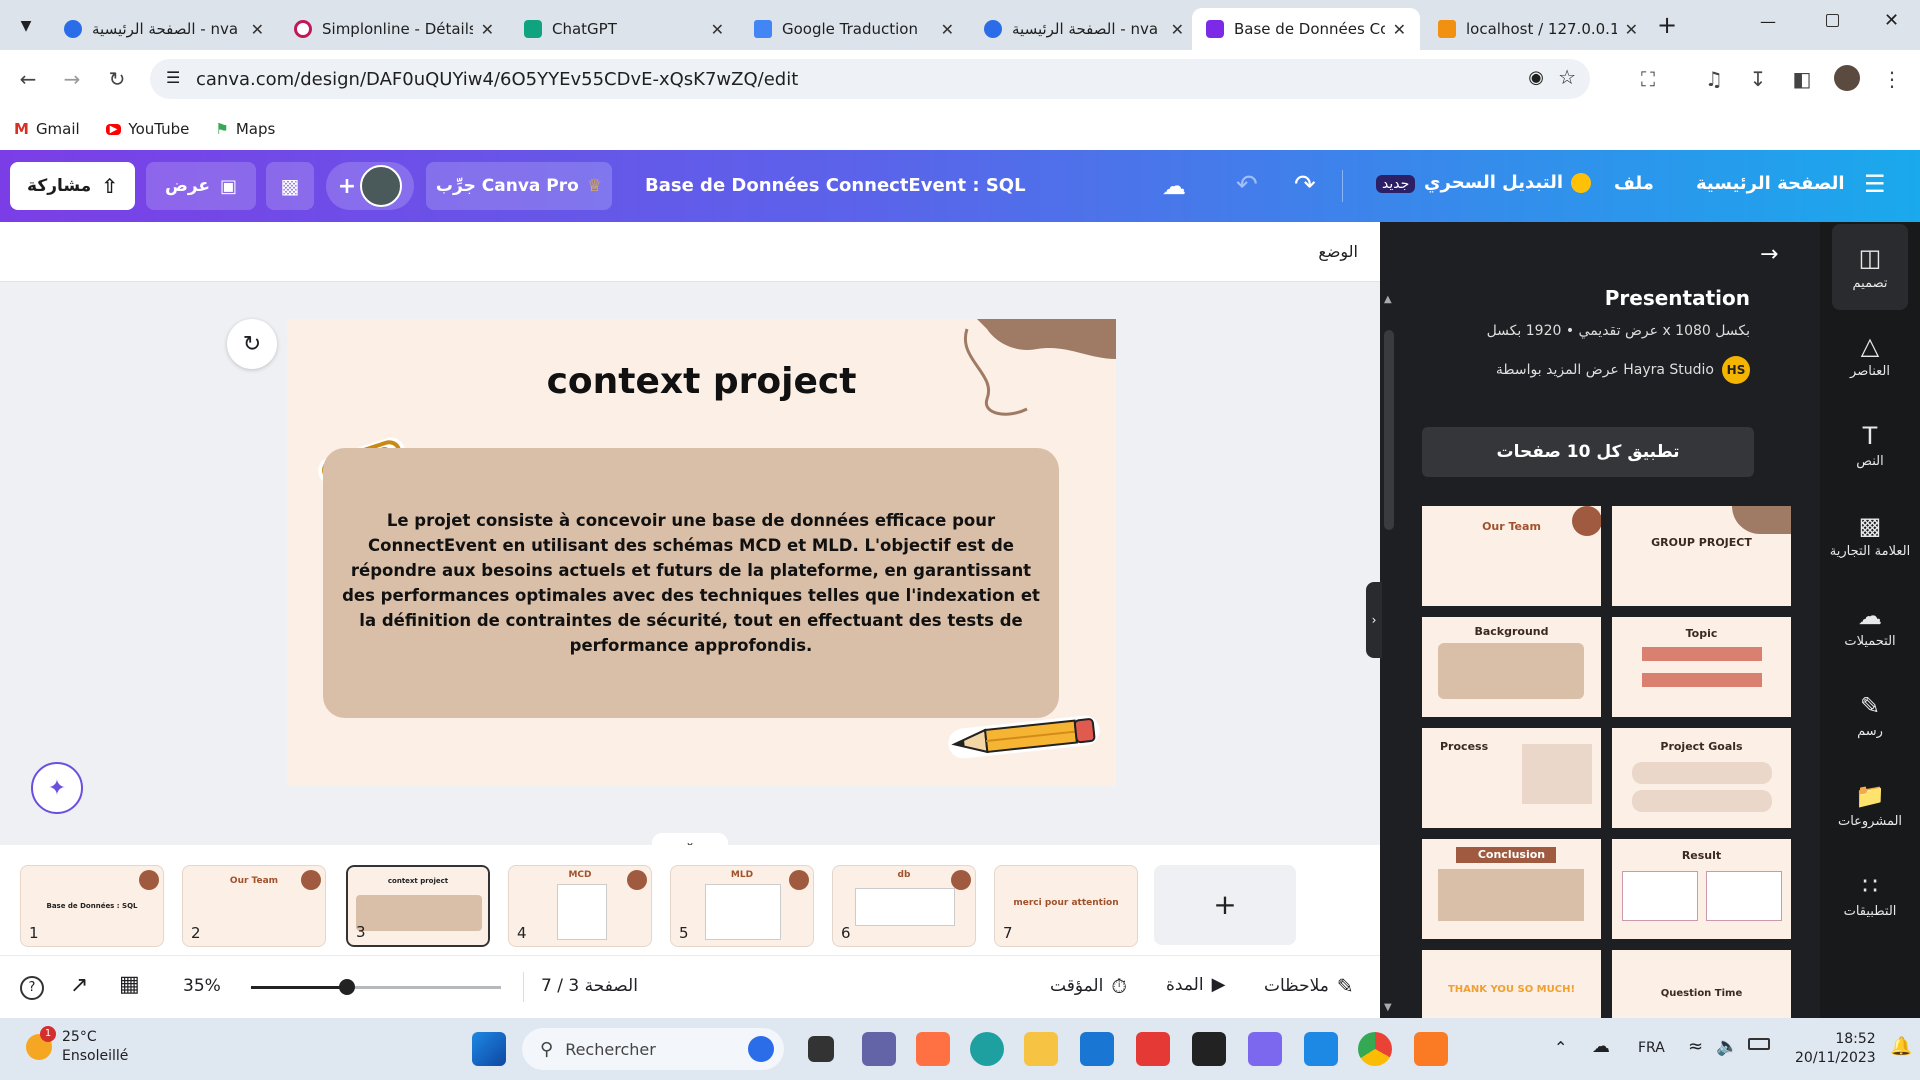 This screenshot has height=1080, width=1920. What do you see at coordinates (245, 129) in the screenshot?
I see `bookmark-maps: ⚑ Maps` at bounding box center [245, 129].